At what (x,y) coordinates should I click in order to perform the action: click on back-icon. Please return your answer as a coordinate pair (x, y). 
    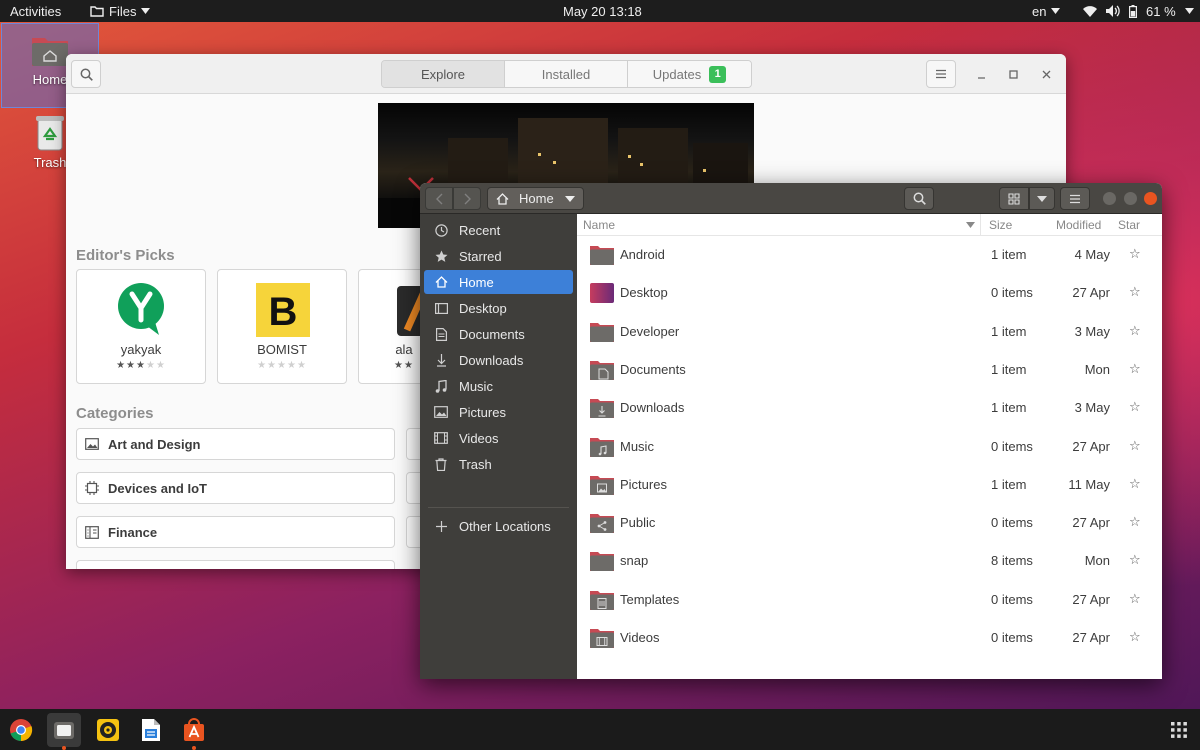
    Looking at the image, I should click on (438, 198).